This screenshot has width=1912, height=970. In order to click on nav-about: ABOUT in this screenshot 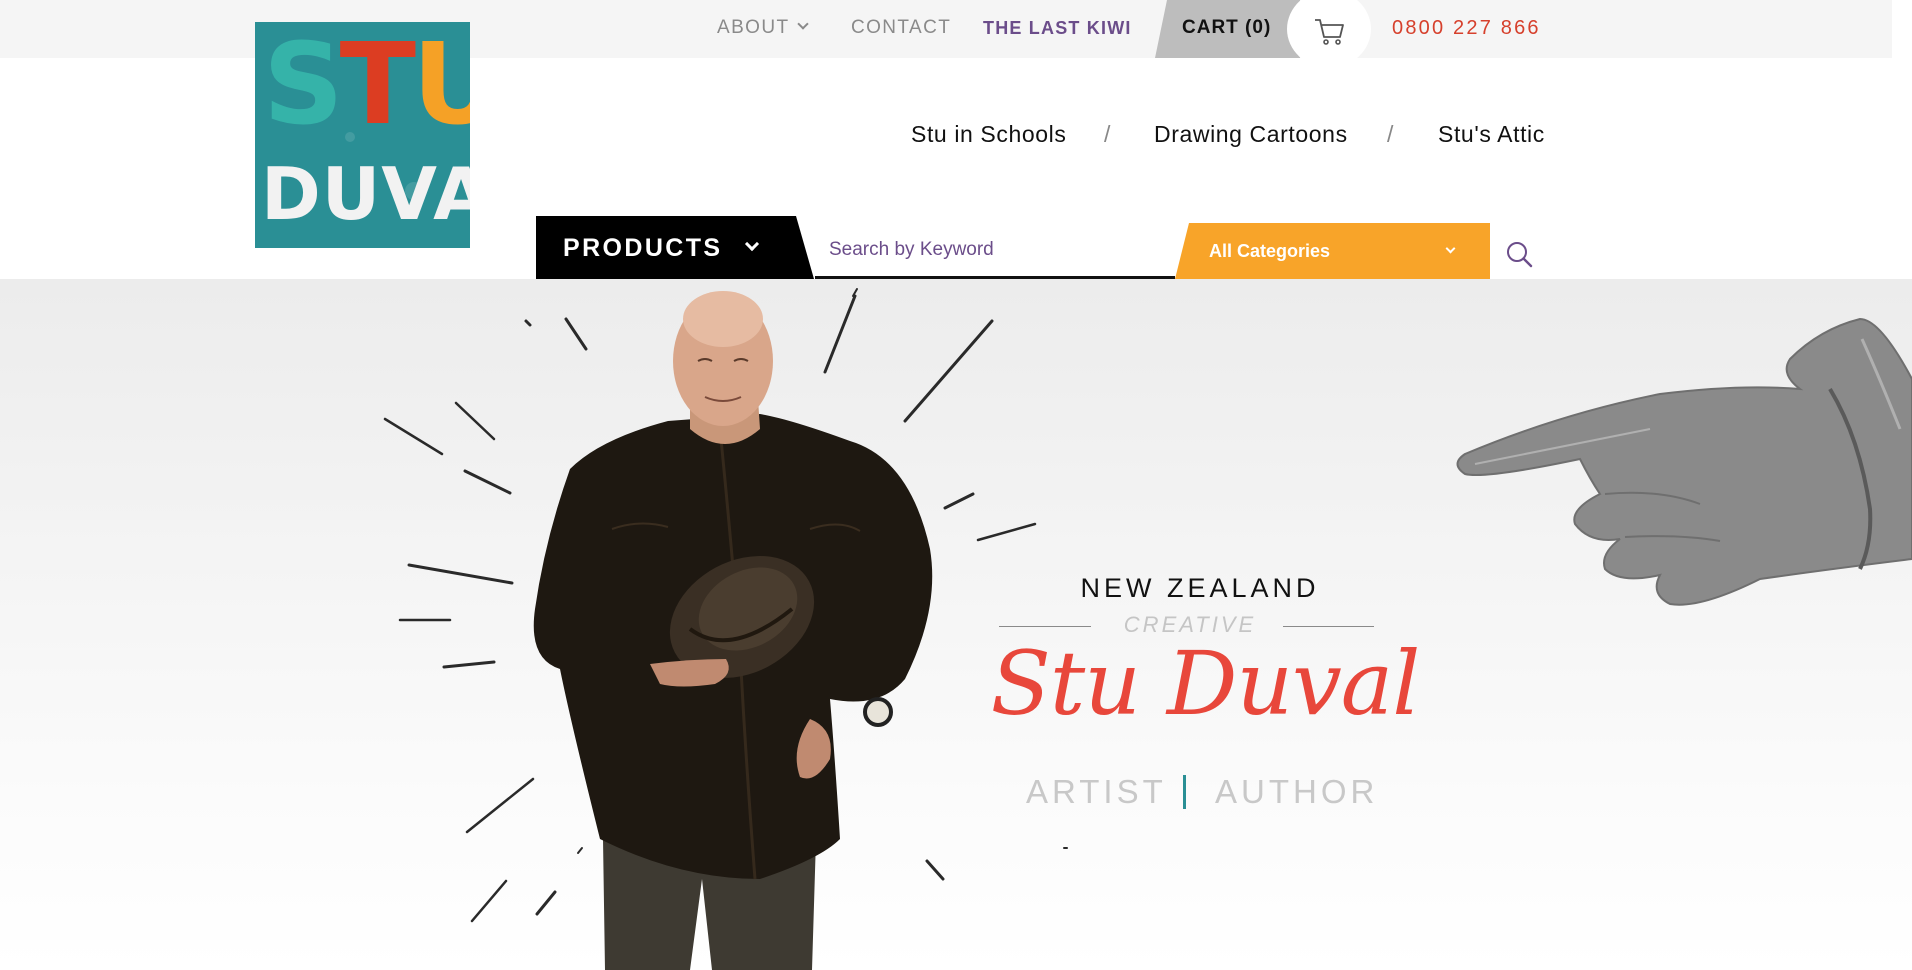, I will do `click(763, 28)`.